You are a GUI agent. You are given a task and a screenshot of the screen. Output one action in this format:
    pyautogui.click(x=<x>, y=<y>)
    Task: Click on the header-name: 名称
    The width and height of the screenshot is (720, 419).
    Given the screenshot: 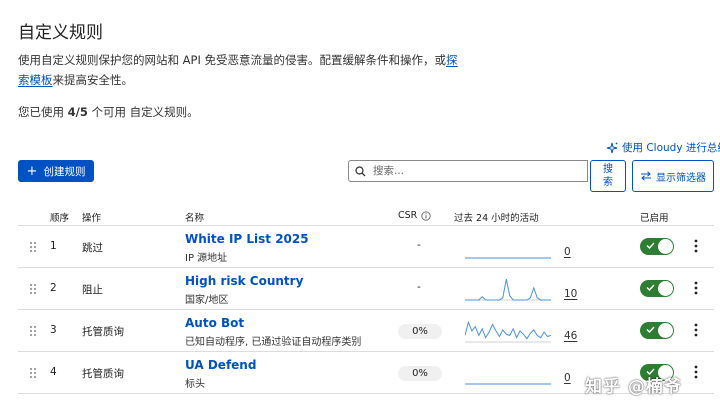 What is the action you would take?
    pyautogui.click(x=195, y=218)
    